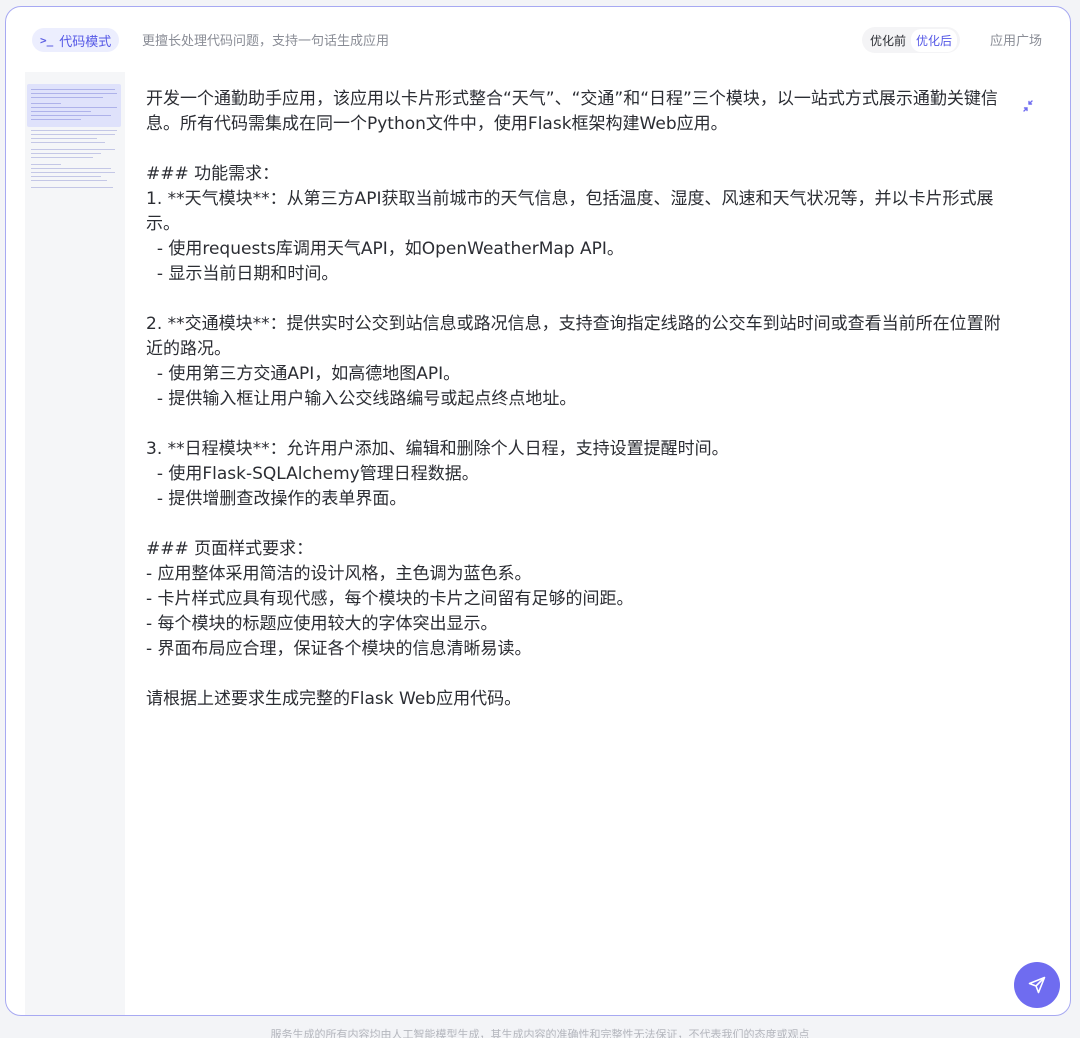 The height and width of the screenshot is (1038, 1080). I want to click on app-market-link: 应用广场, so click(1016, 39).